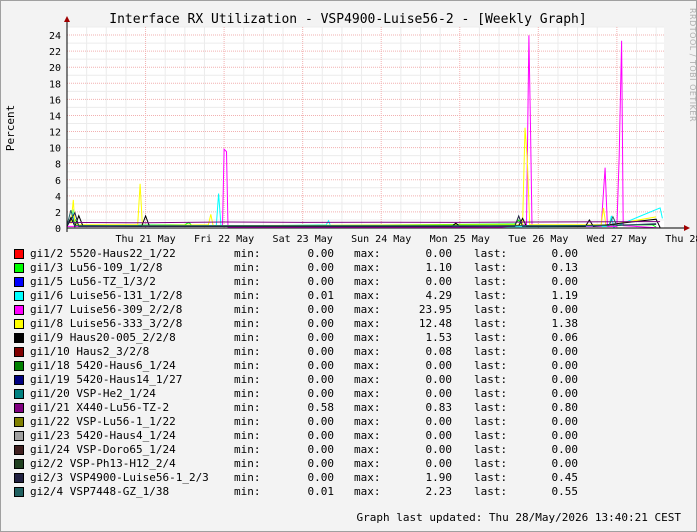 This screenshot has width=697, height=532. Describe the element at coordinates (106, 323) in the screenshot. I see `legend-series-name: gi1/8 Luise56-333_3/2/8` at that location.